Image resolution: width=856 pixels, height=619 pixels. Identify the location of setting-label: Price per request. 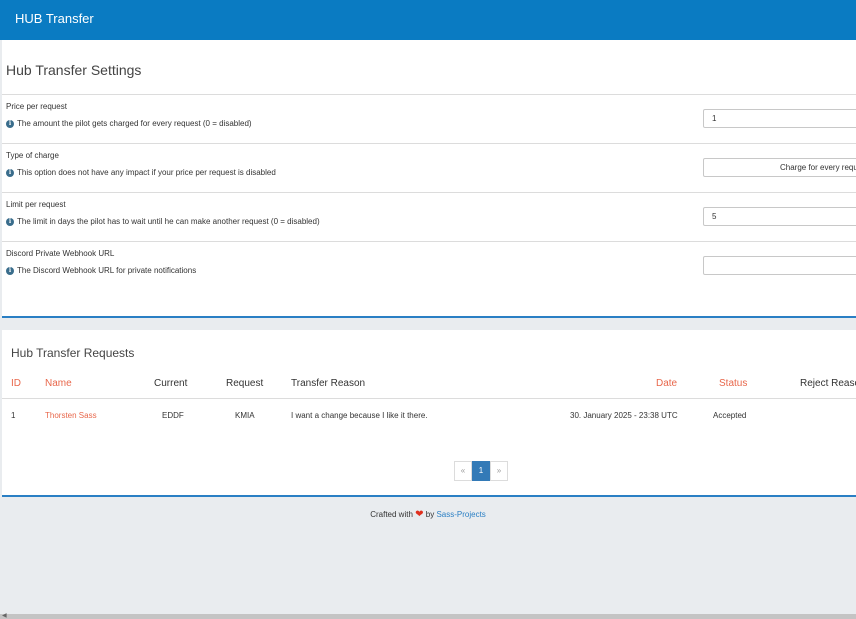
(36, 106).